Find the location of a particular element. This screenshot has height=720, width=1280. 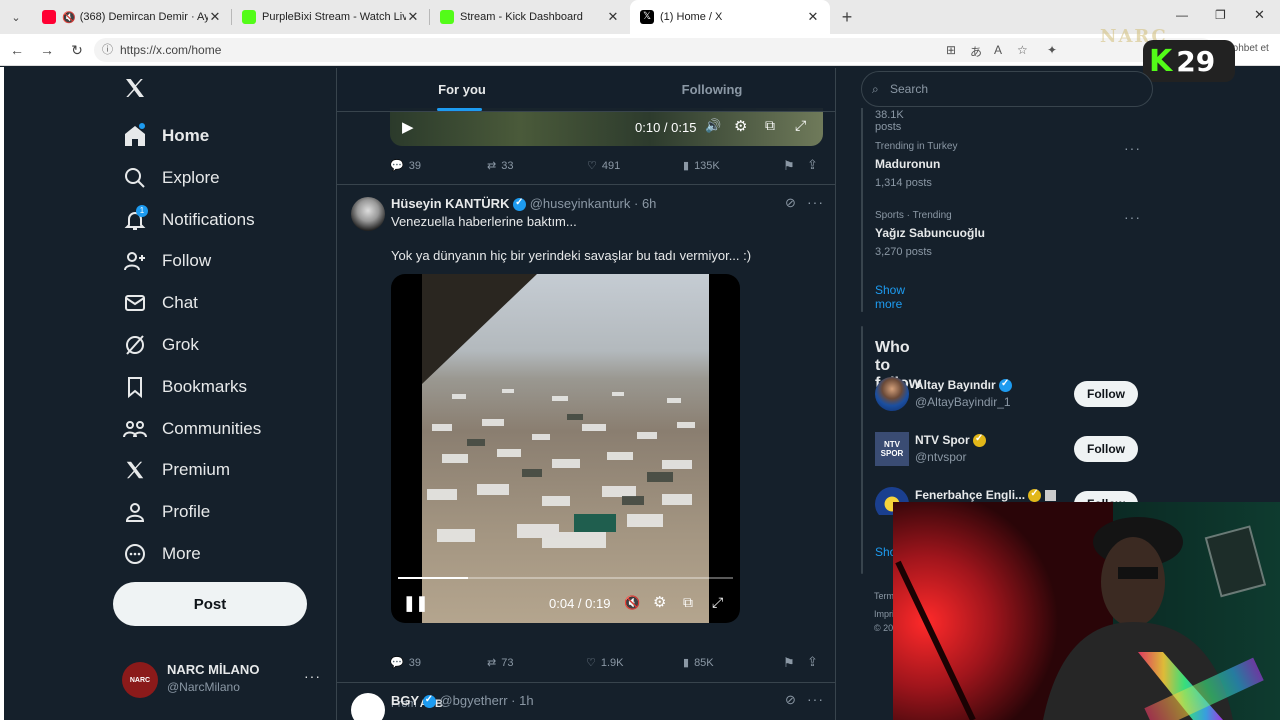

suggestion-name: NTV Spor is located at coordinates (942, 440).